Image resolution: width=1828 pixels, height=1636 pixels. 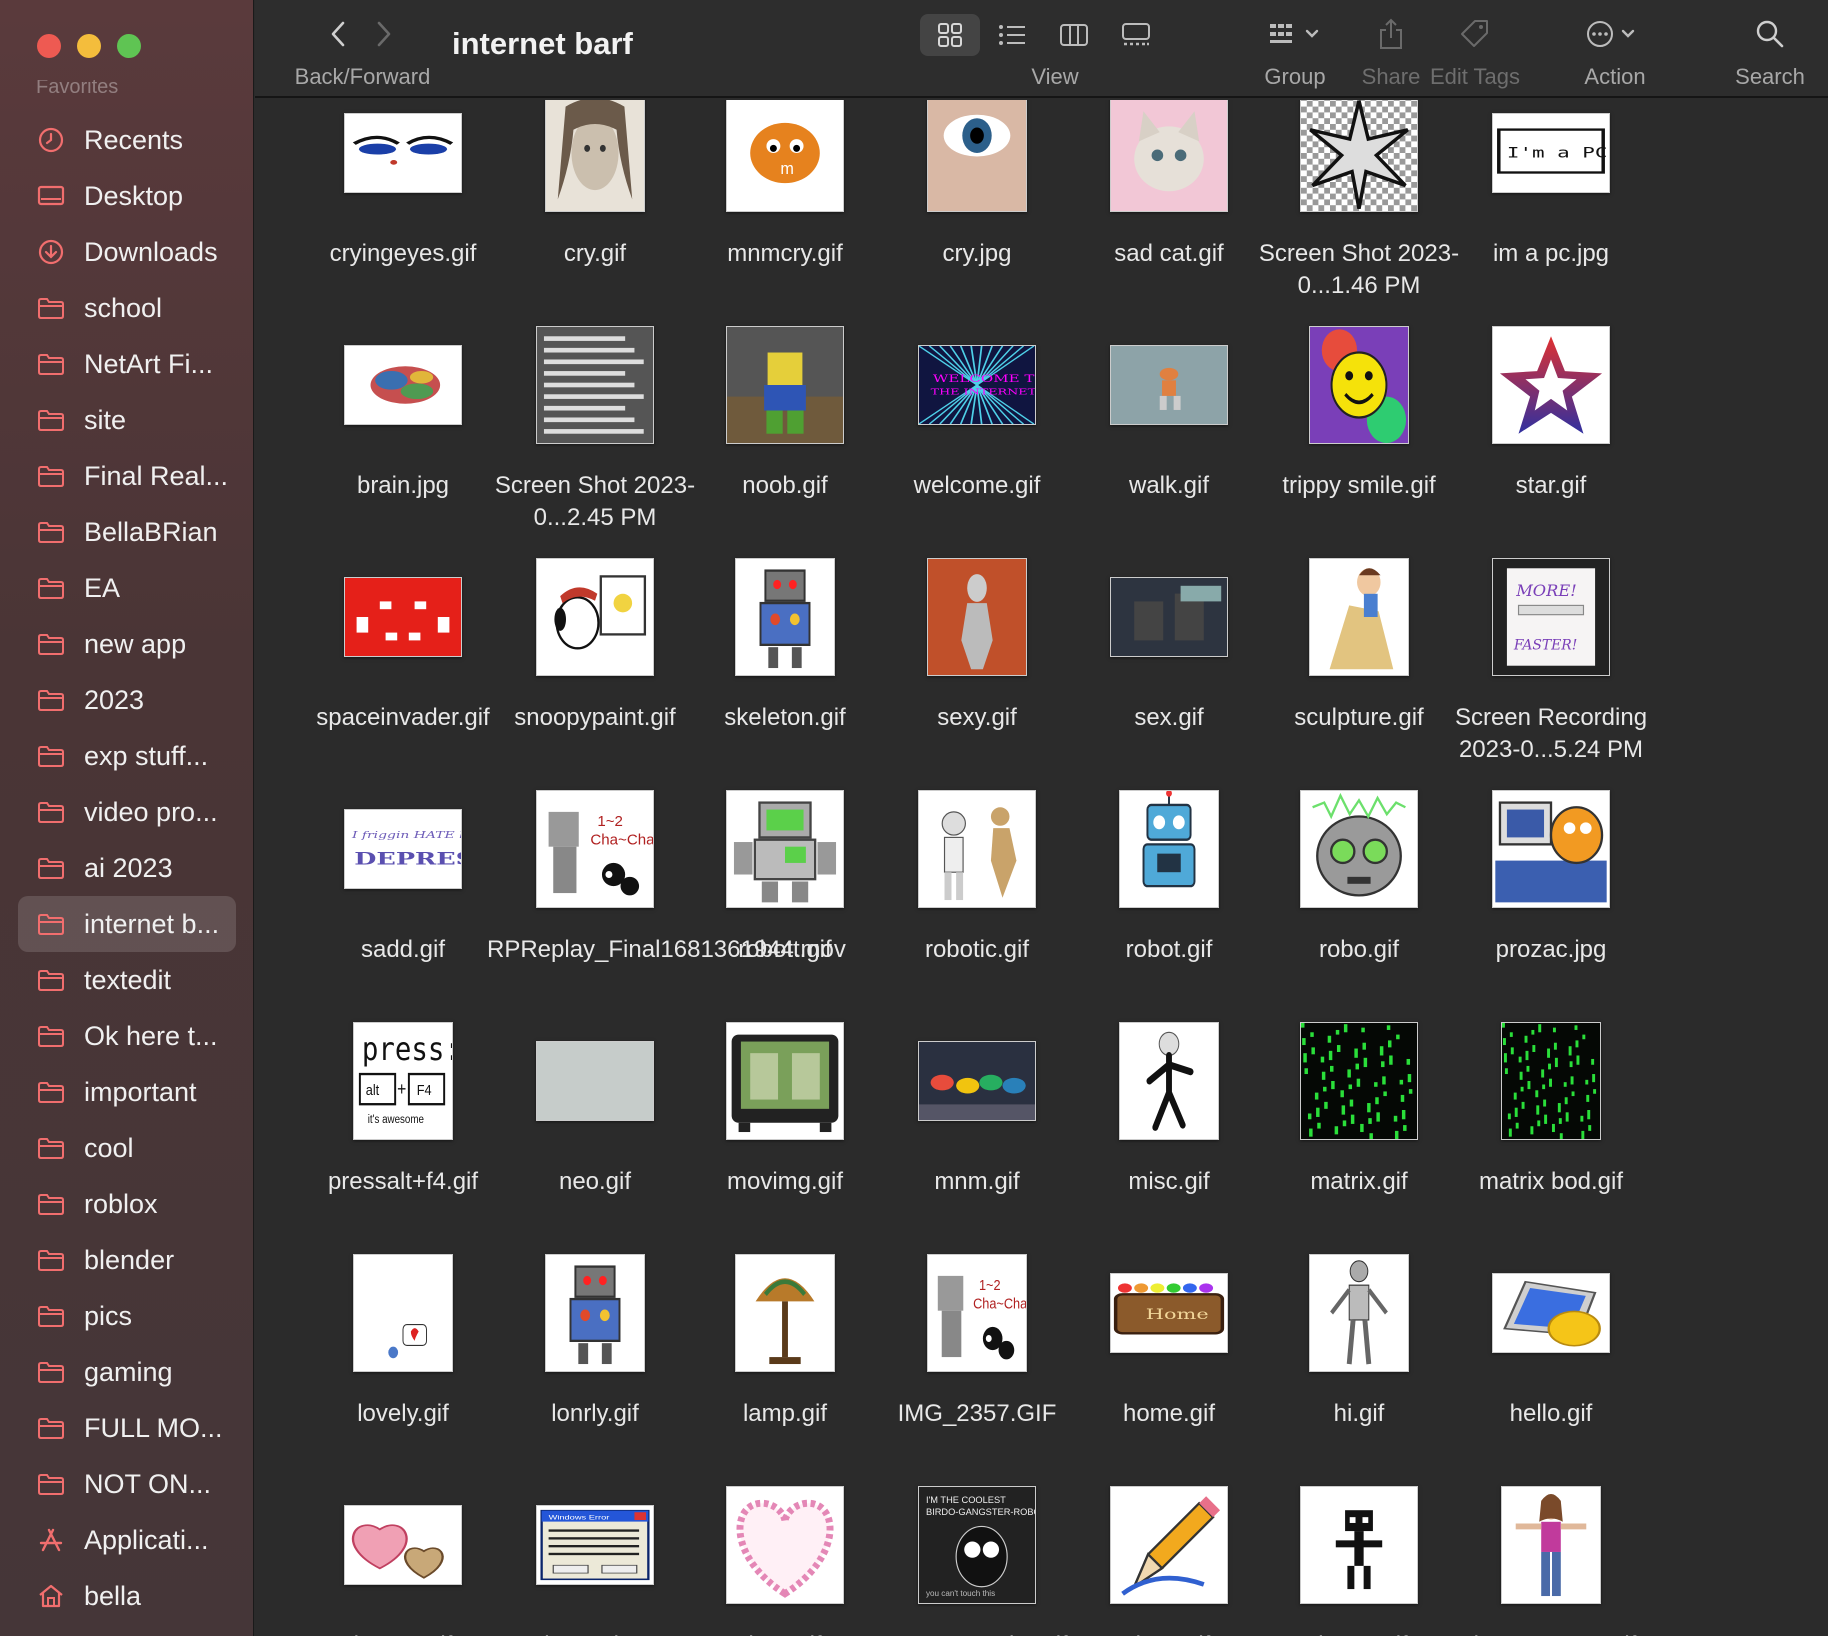 What do you see at coordinates (785, 156) in the screenshot?
I see `file-thumbnail: m` at bounding box center [785, 156].